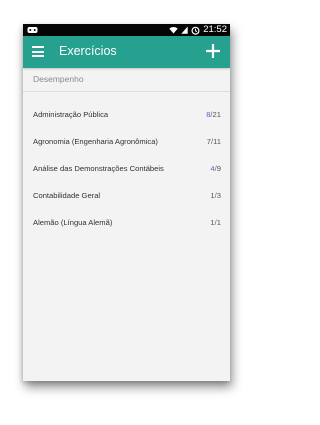  I want to click on item-count: 4/9, so click(215, 168).